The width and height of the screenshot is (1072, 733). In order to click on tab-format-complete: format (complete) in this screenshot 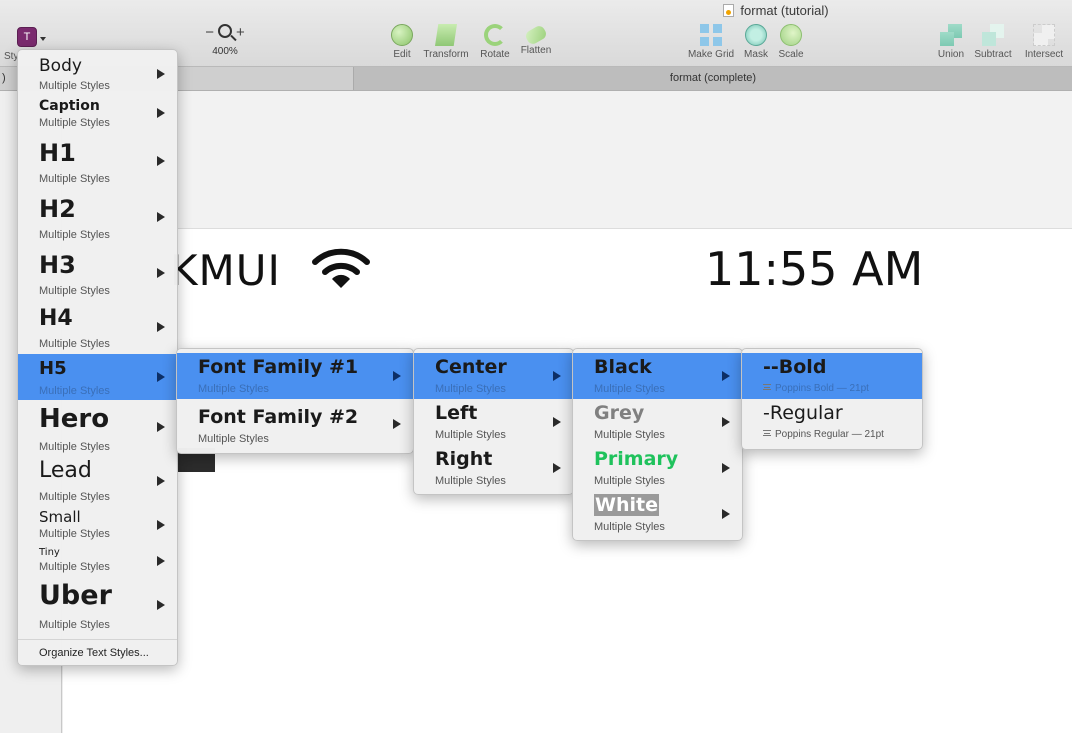, I will do `click(713, 78)`.